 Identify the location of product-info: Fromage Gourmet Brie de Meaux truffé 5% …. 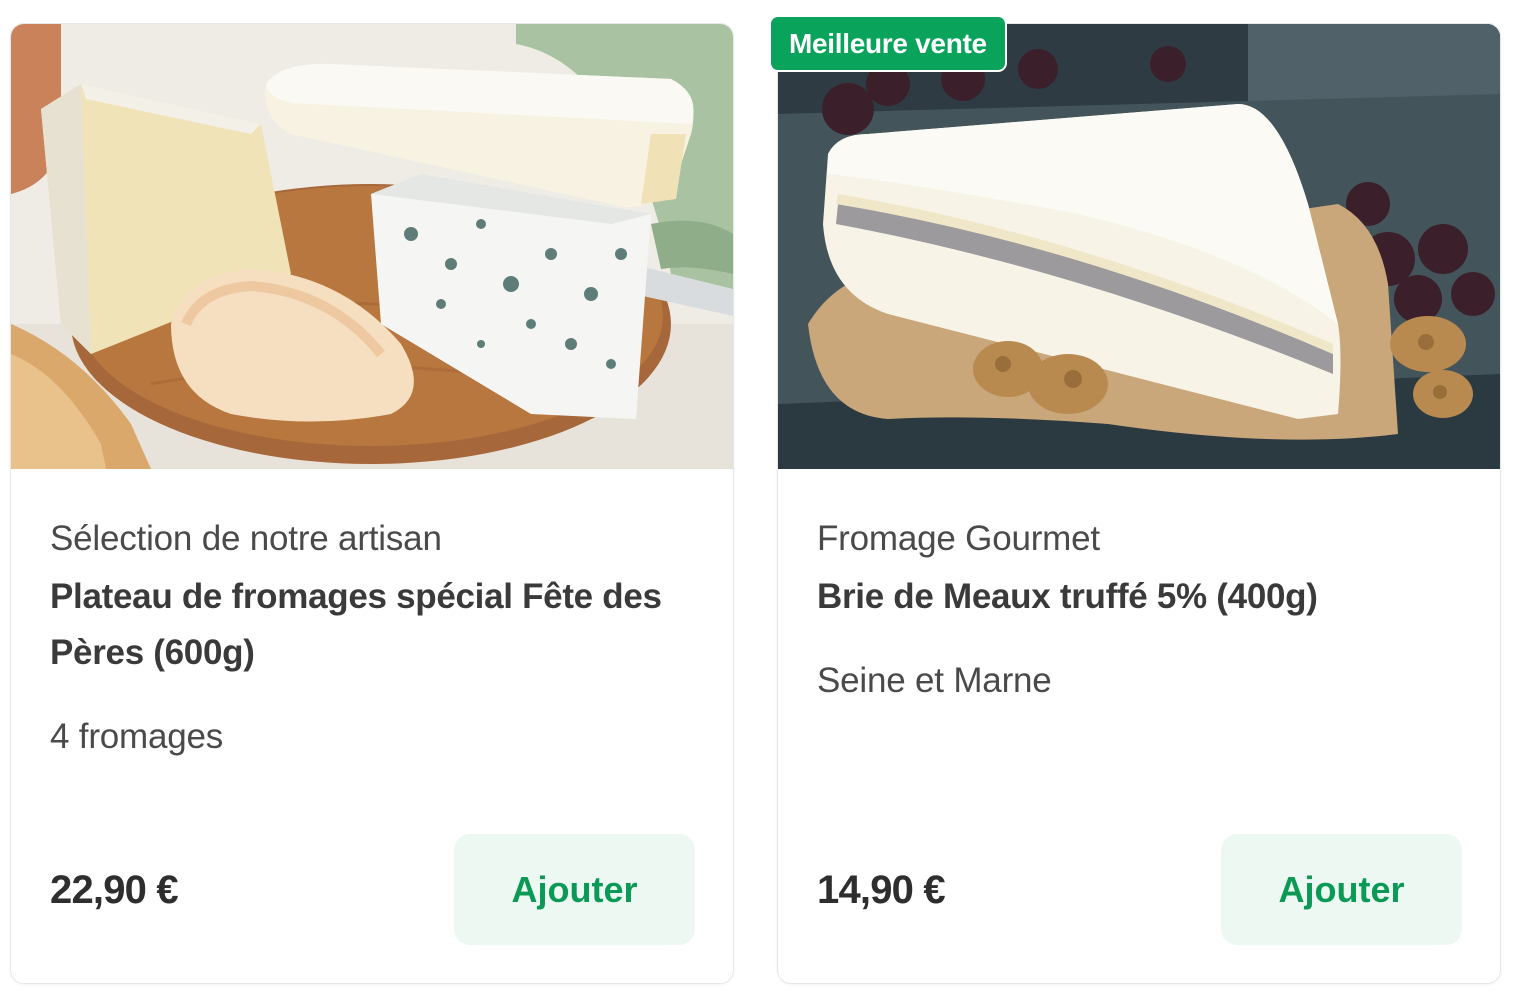
(1139, 610).